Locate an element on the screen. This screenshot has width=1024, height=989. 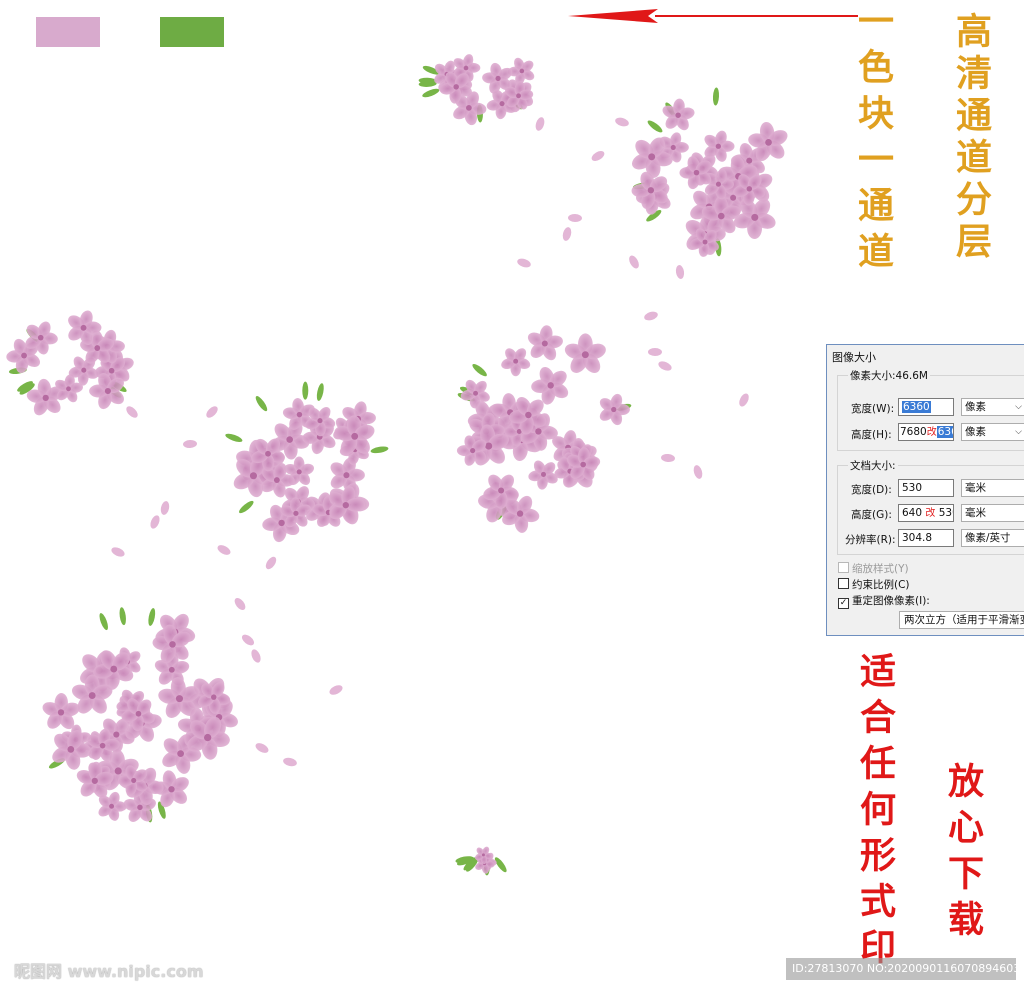
resample-method-value: 两次立方（适用于平滑渐变 is located at coordinates (964, 620).